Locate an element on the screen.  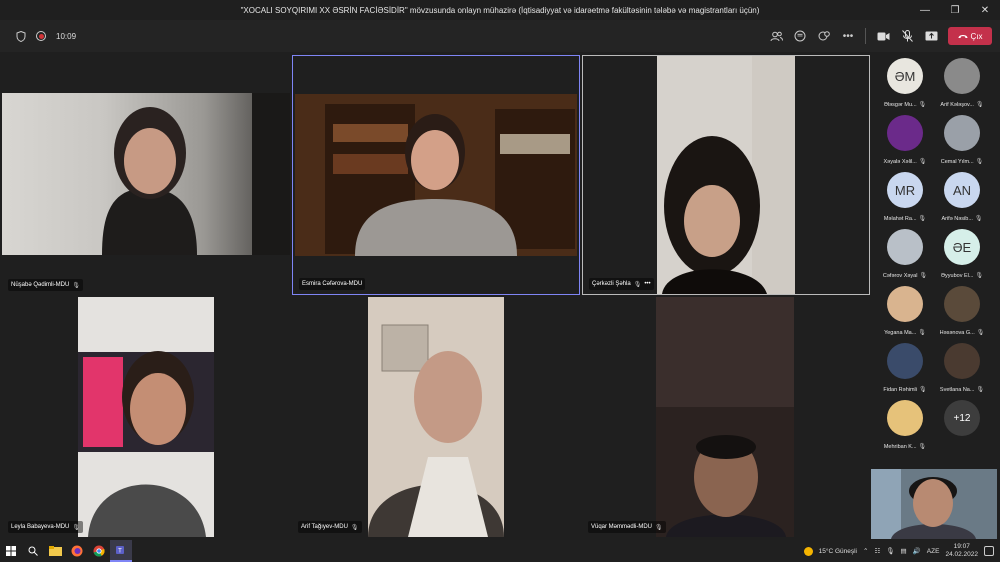
firefox-icon is located at coordinates (77, 551).